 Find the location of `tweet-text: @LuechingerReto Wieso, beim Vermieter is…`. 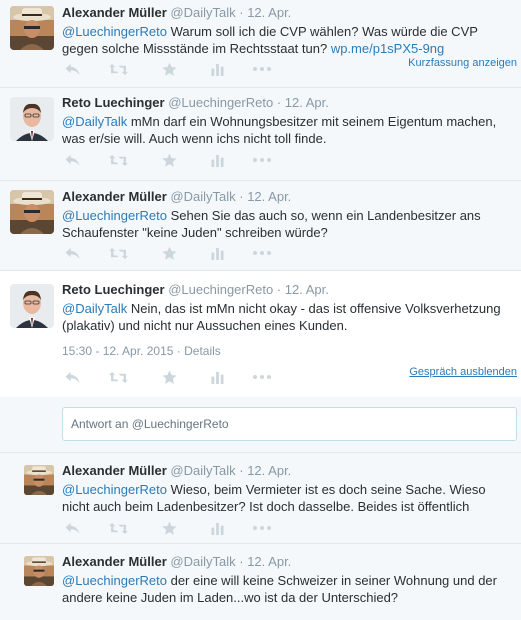

tweet-text: @LuechingerReto Wieso, beim Vermieter is… is located at coordinates (274, 498).